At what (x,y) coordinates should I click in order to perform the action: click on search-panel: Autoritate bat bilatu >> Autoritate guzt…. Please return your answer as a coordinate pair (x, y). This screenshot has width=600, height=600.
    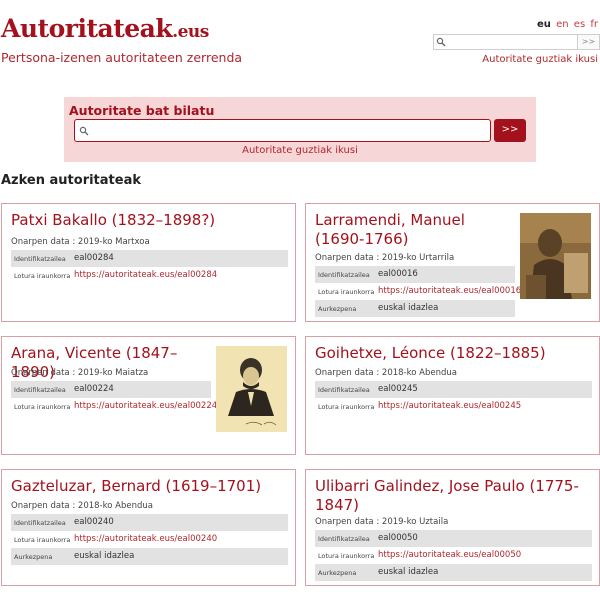
    Looking at the image, I should click on (300, 129).